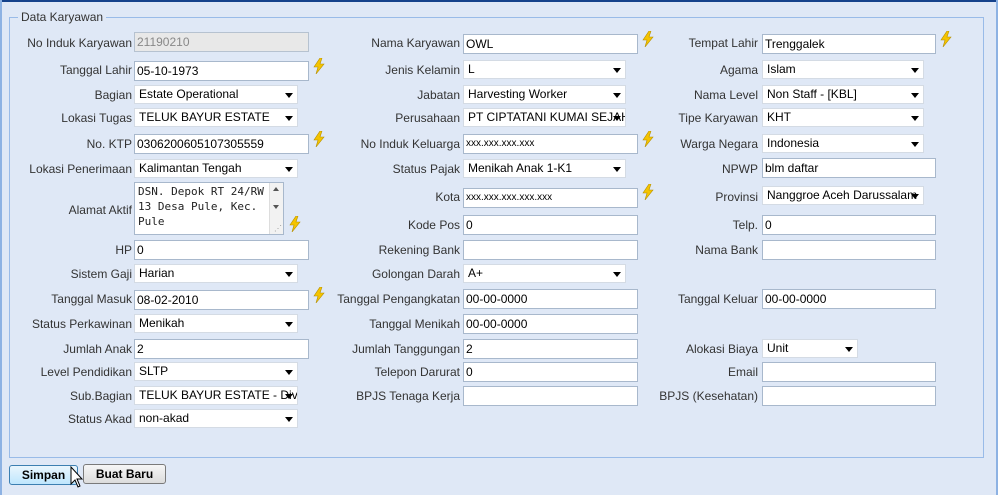  Describe the element at coordinates (849, 396) in the screenshot. I see `bpjs-kesehatan-input` at that location.